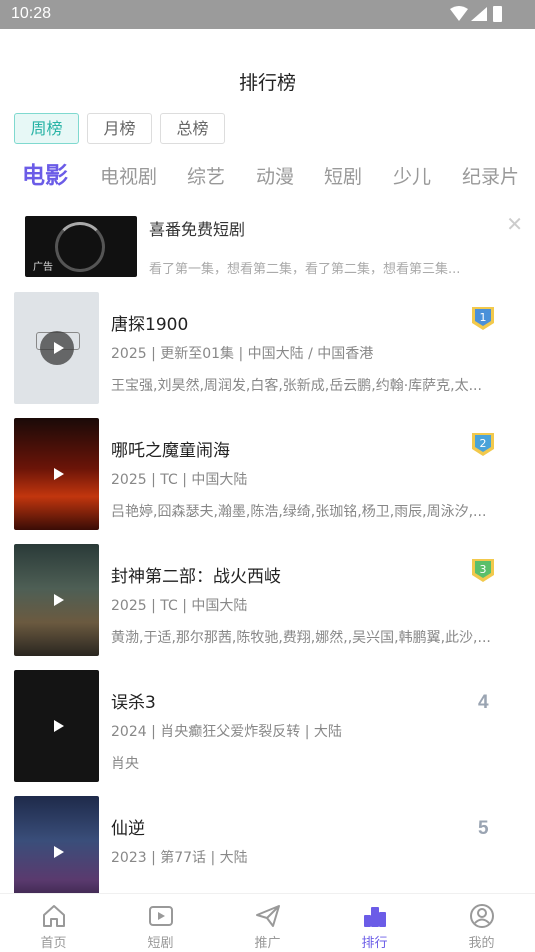 The image size is (535, 952). I want to click on nav-promote: 推广, so click(267, 923).